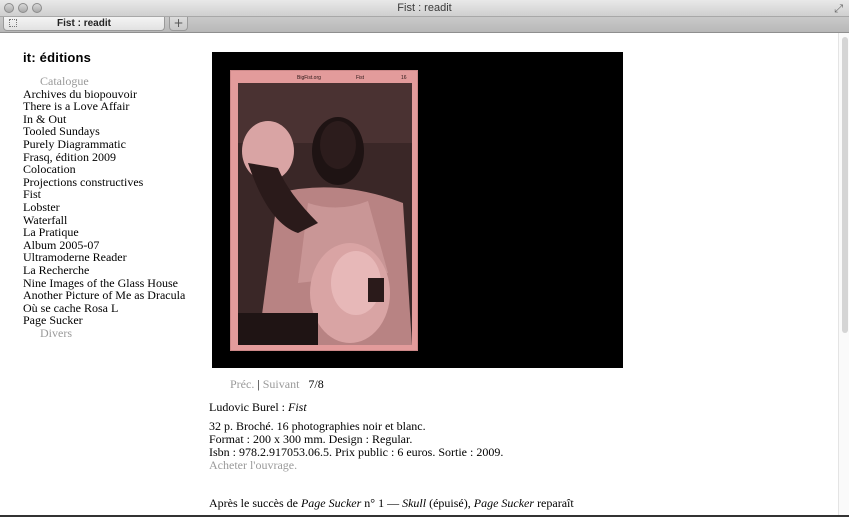 This screenshot has width=849, height=517. Describe the element at coordinates (104, 232) in the screenshot. I see `nav-item: La Pratique` at that location.